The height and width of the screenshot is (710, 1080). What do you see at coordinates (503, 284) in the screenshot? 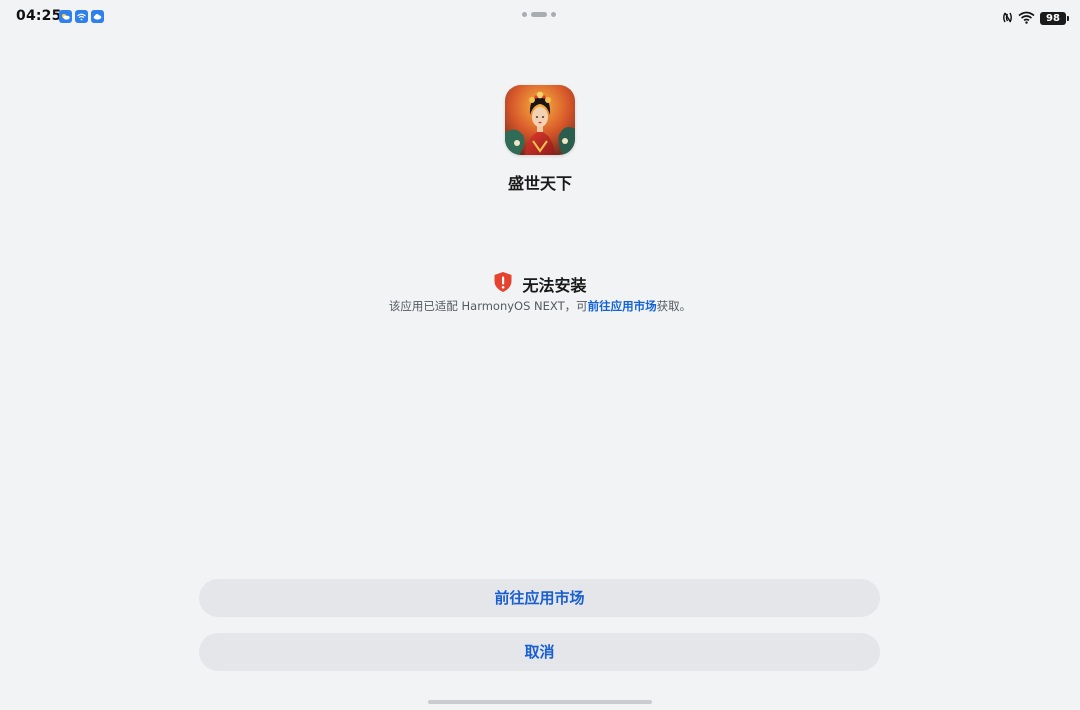
I see `shield-warning-icon` at bounding box center [503, 284].